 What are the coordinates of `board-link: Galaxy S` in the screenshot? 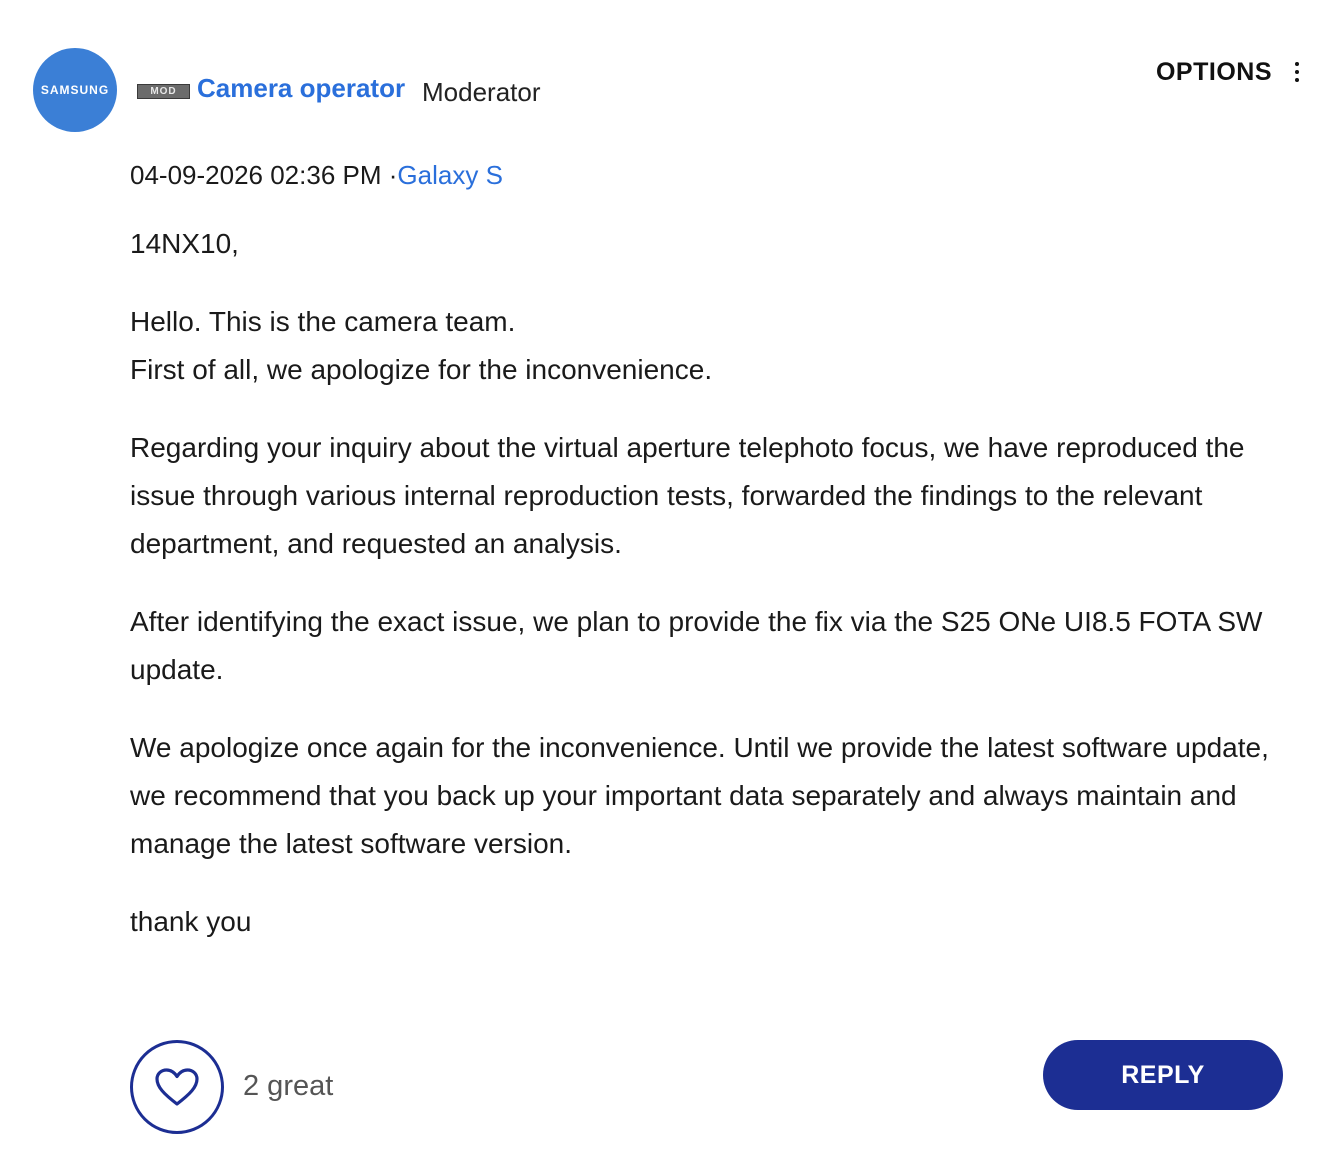 It's located at (450, 175).